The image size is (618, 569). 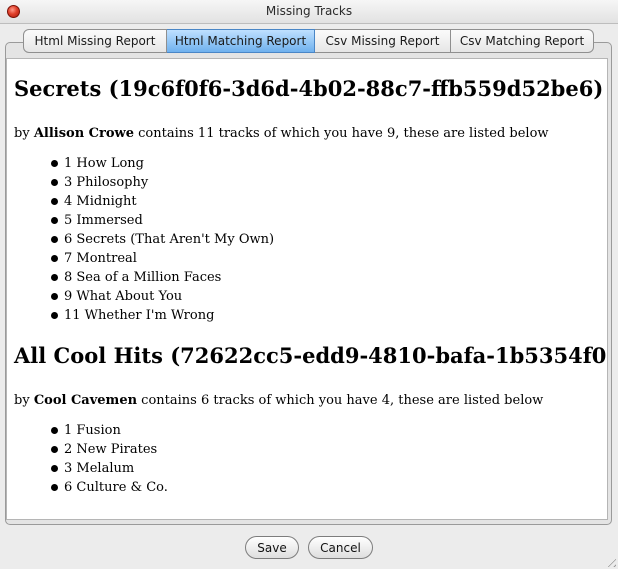 What do you see at coordinates (329, 239) in the screenshot?
I see `list-item: 6 Secrets (That Aren't My Own)` at bounding box center [329, 239].